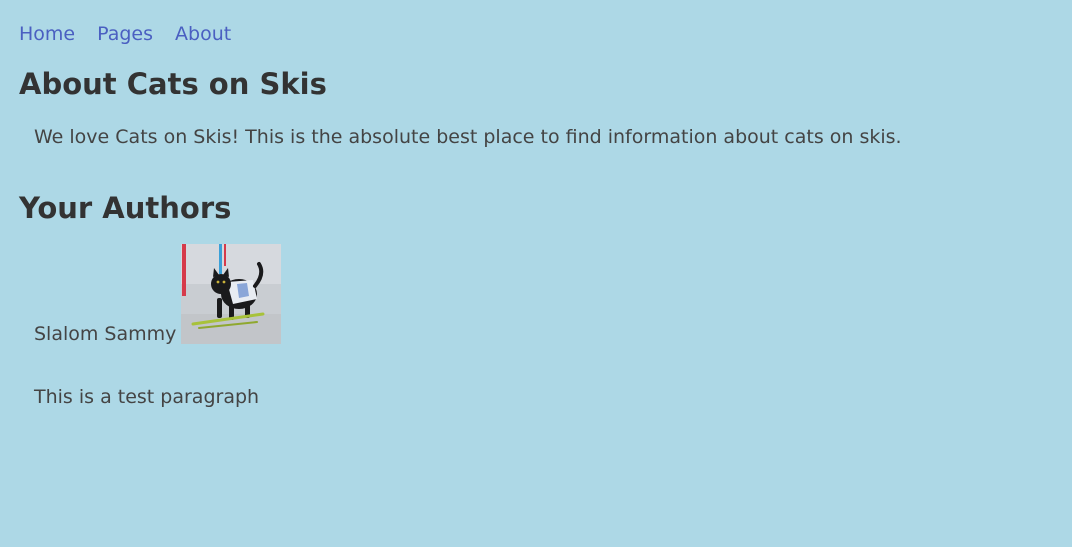 Image resolution: width=1072 pixels, height=547 pixels. I want to click on author-entry: Slalom Sammy, so click(158, 294).